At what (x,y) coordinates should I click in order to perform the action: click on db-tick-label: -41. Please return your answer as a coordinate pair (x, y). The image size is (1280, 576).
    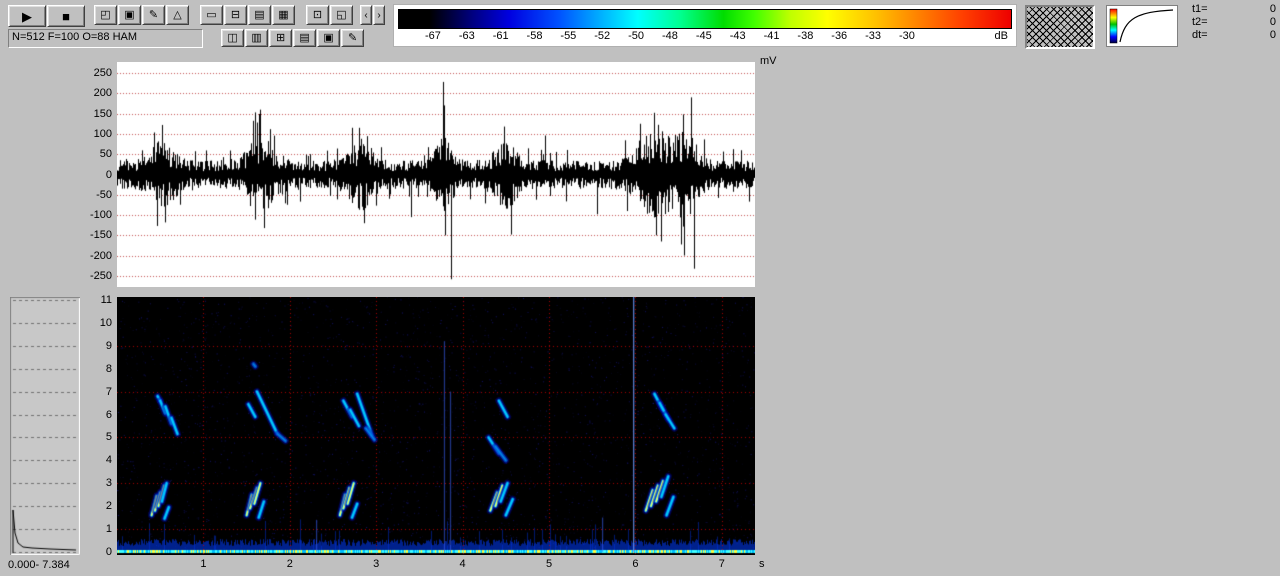
    Looking at the image, I should click on (771, 36).